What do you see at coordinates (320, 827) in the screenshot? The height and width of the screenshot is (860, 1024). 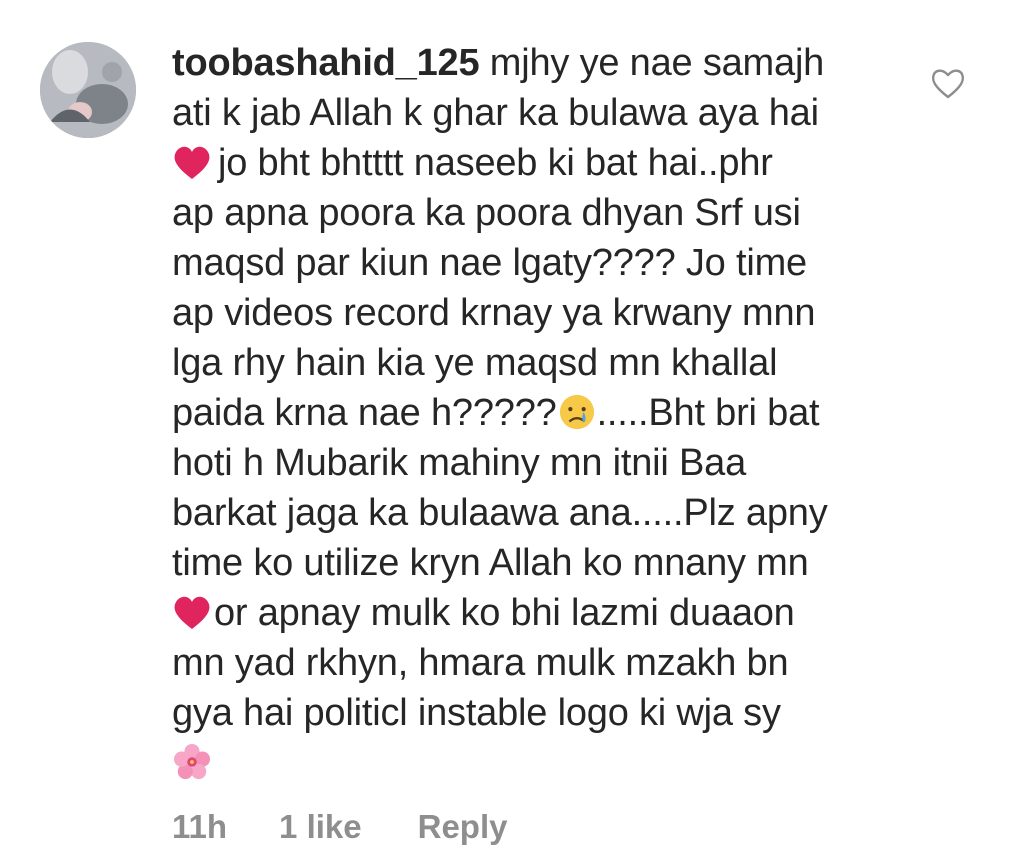 I see `likes-count-link: 1 like` at bounding box center [320, 827].